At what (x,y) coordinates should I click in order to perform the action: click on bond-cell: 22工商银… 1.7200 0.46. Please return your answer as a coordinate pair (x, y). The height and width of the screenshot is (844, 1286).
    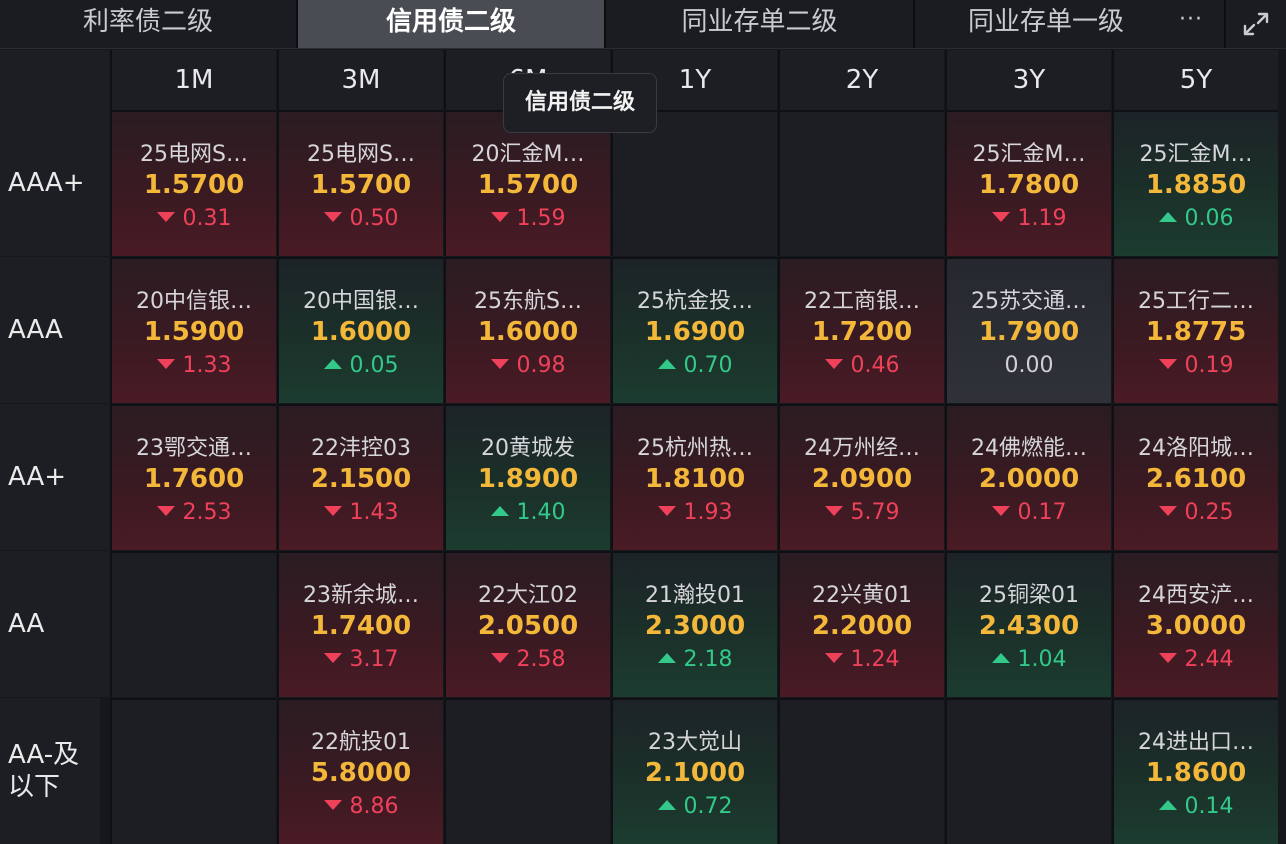
    Looking at the image, I should click on (861, 330).